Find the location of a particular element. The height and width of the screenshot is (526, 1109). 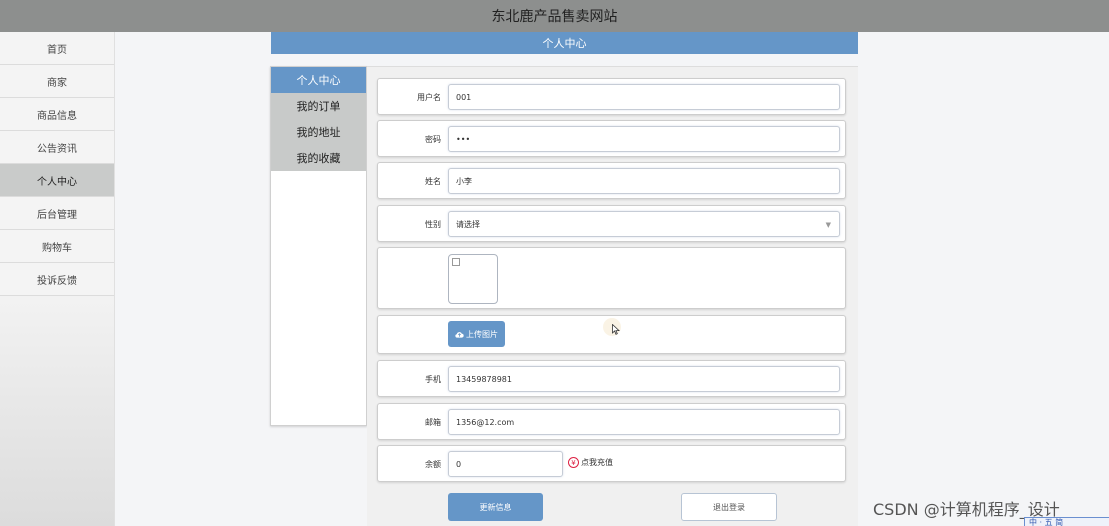

menu-item-my-address: 我的地址 is located at coordinates (318, 132).